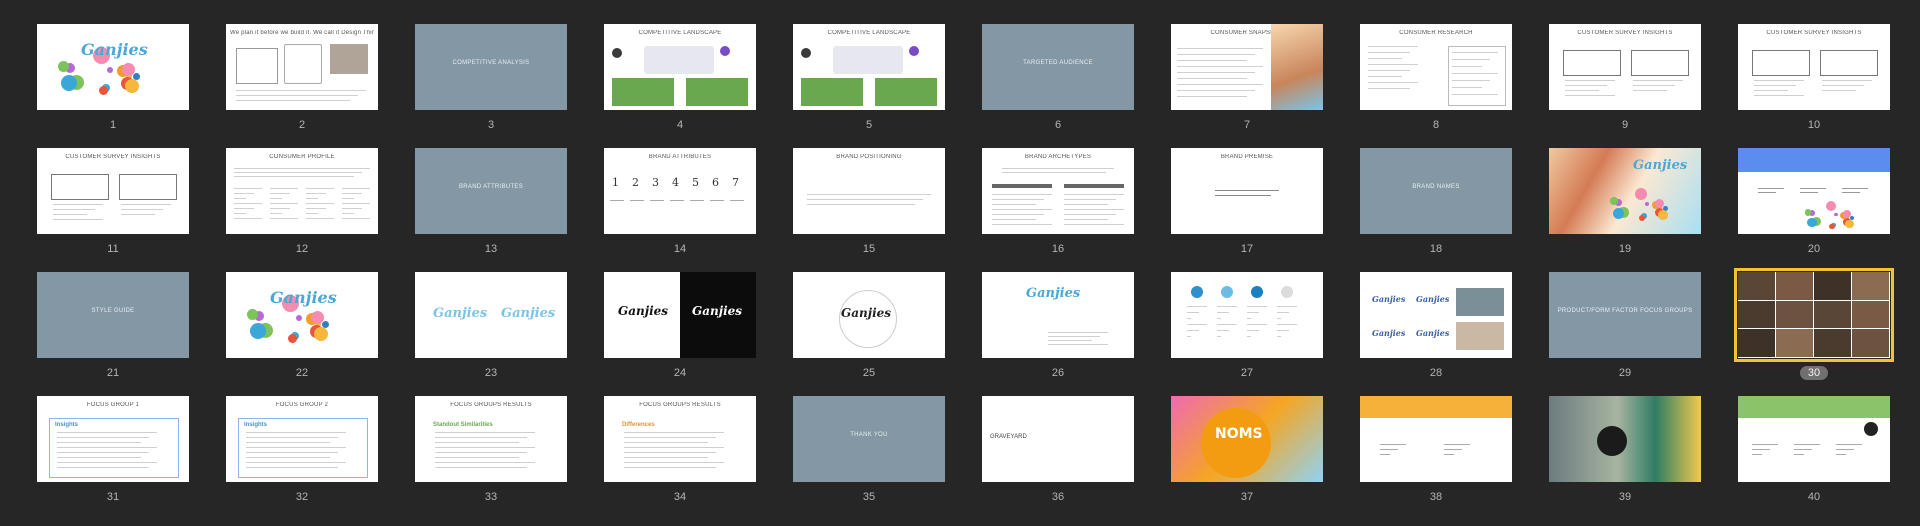 This screenshot has height=526, width=1920. Describe the element at coordinates (1247, 67) in the screenshot. I see `slide-thumbnail: CONSUMER SNAPSHOT` at that location.